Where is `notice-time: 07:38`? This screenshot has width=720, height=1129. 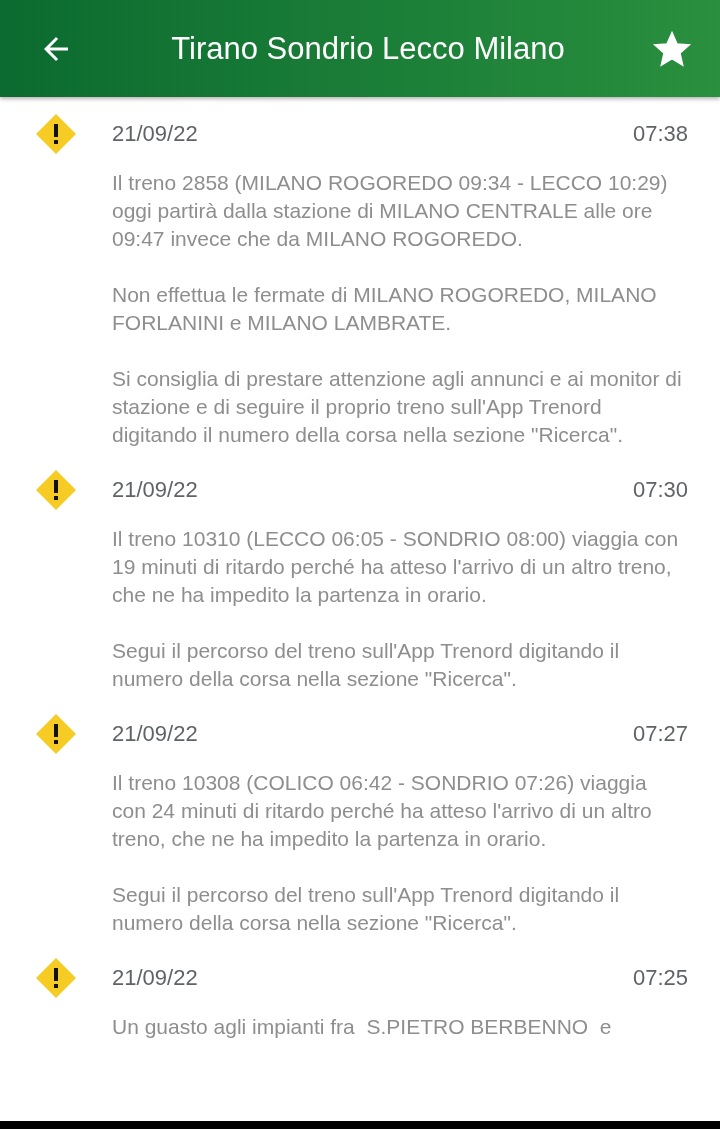 notice-time: 07:38 is located at coordinates (660, 134).